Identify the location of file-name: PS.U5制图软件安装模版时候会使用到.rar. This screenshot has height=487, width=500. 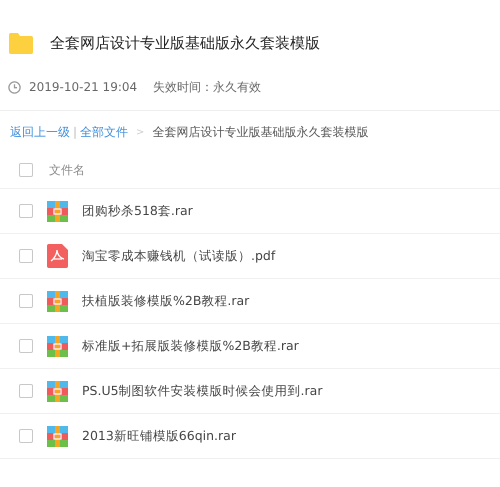
(202, 391).